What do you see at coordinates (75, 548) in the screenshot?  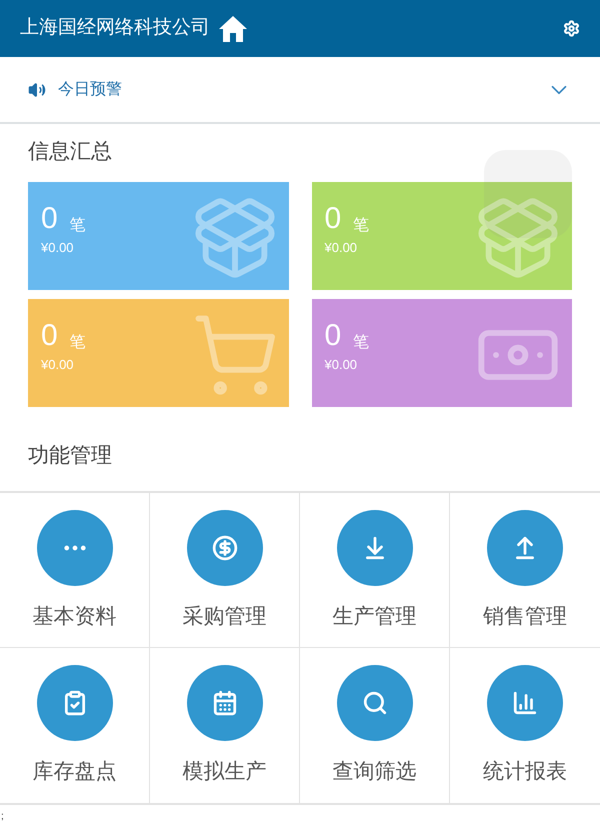 I see `ellipsis-icon` at bounding box center [75, 548].